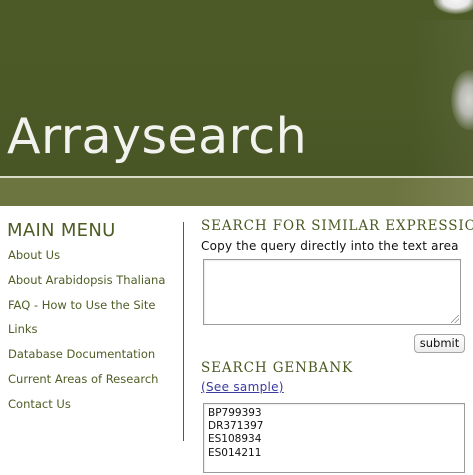 The image size is (473, 475). Describe the element at coordinates (86, 260) in the screenshot. I see `menu-item-about-us: About Us` at that location.